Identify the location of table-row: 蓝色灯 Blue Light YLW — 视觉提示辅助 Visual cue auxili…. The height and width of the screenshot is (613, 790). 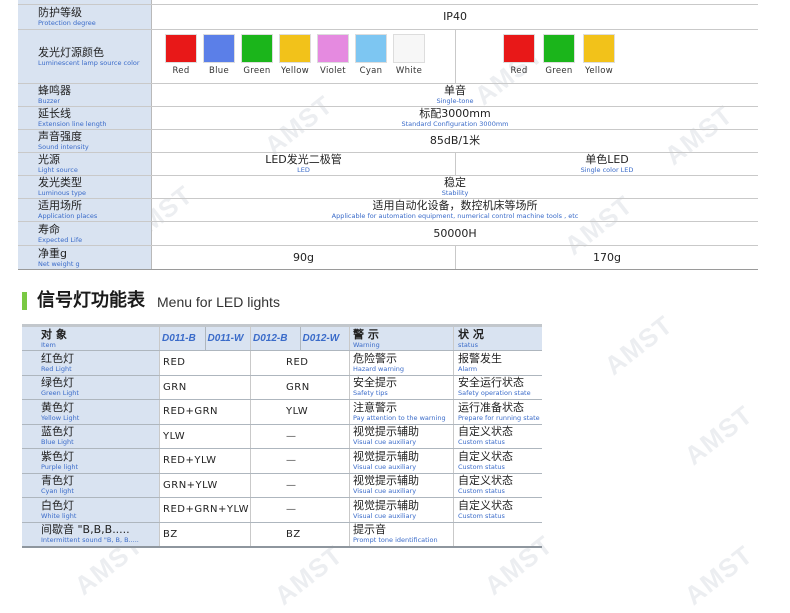
(282, 436).